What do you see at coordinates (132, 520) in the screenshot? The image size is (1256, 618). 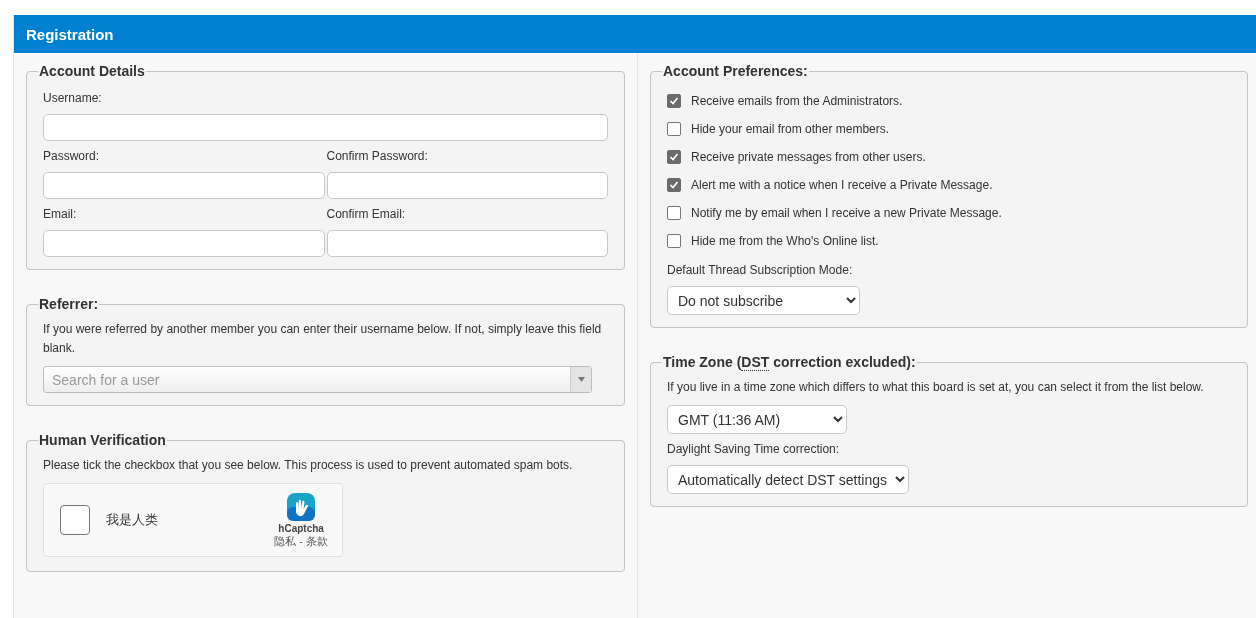 I see `captcha-label: 我是人类` at bounding box center [132, 520].